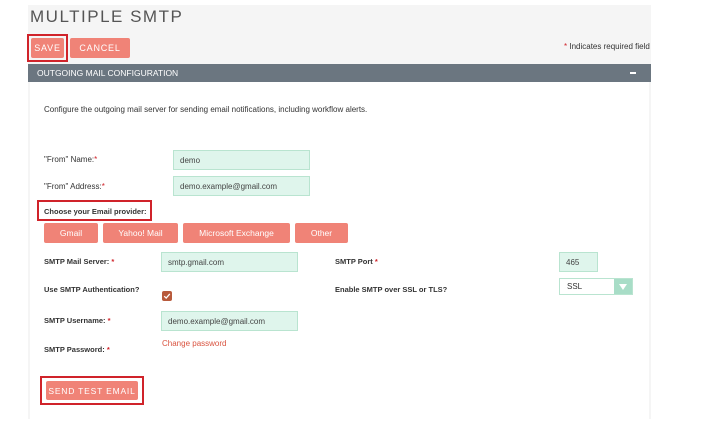 The image size is (718, 430). What do you see at coordinates (71, 233) in the screenshot?
I see `provider-gmail-button: Gmail` at bounding box center [71, 233].